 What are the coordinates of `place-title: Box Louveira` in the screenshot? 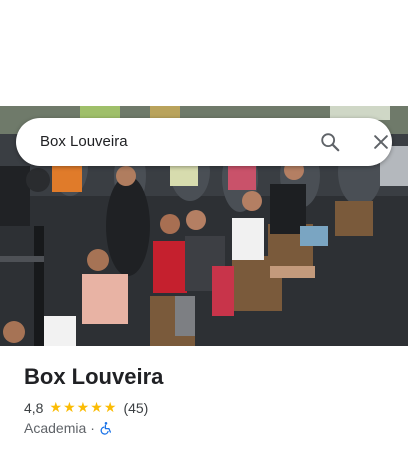 It's located at (93, 377).